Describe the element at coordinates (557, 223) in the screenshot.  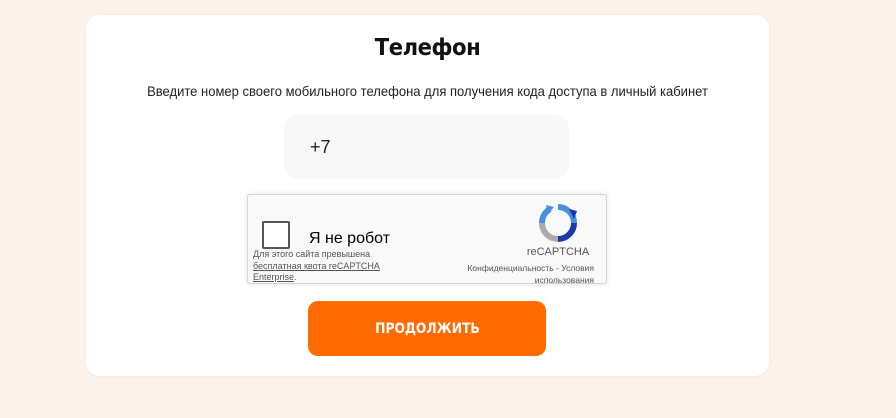
I see `recaptcha-logo-icon` at that location.